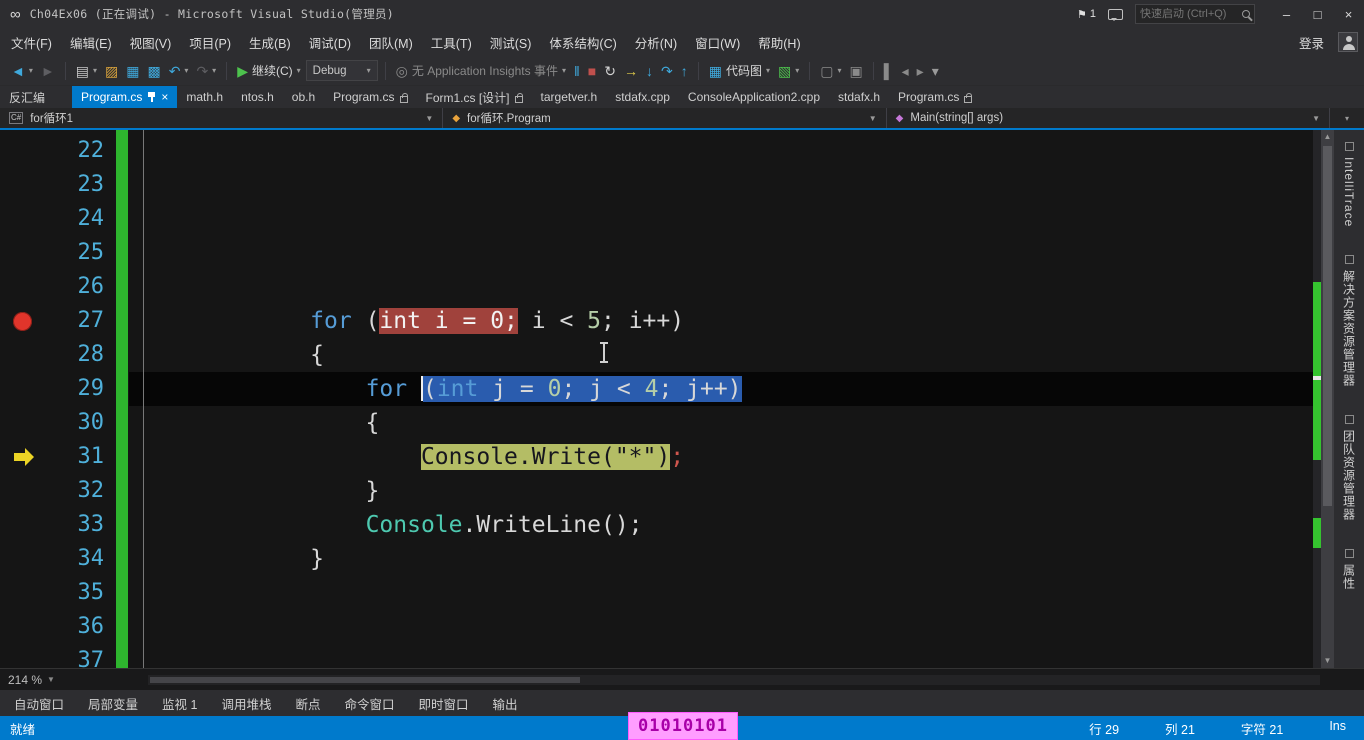  I want to click on side-panel-tab: 属性, so click(1349, 569).